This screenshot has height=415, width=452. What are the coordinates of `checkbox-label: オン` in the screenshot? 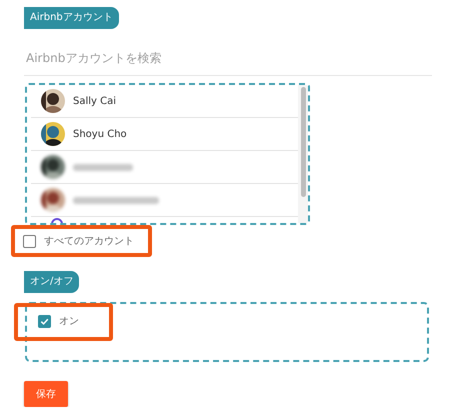 It's located at (69, 321).